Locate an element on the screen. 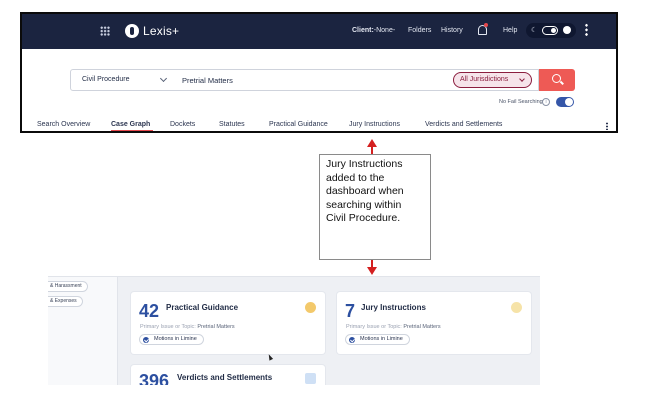 This screenshot has width=650, height=411. nav-history-link: History is located at coordinates (452, 30).